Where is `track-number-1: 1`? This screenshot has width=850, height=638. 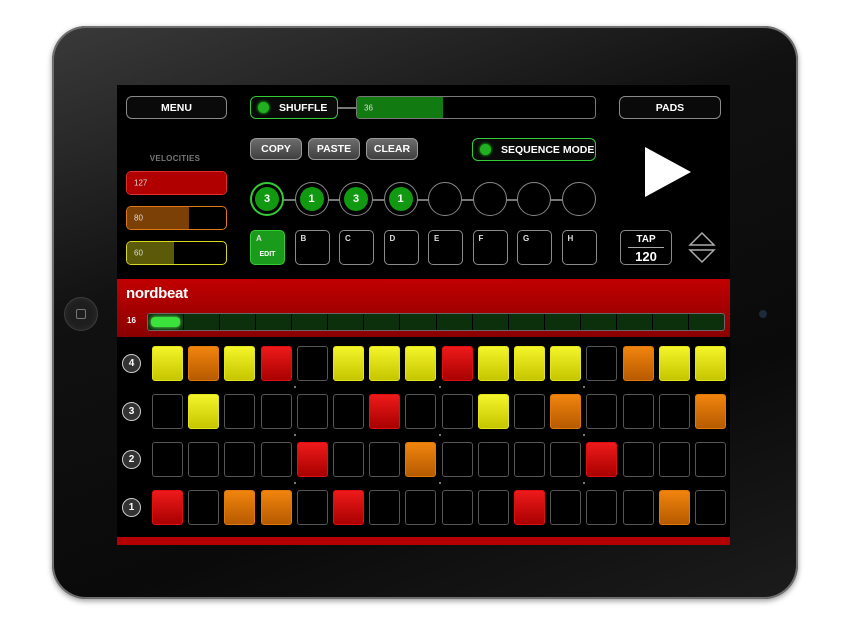
track-number-1: 1 is located at coordinates (131, 507).